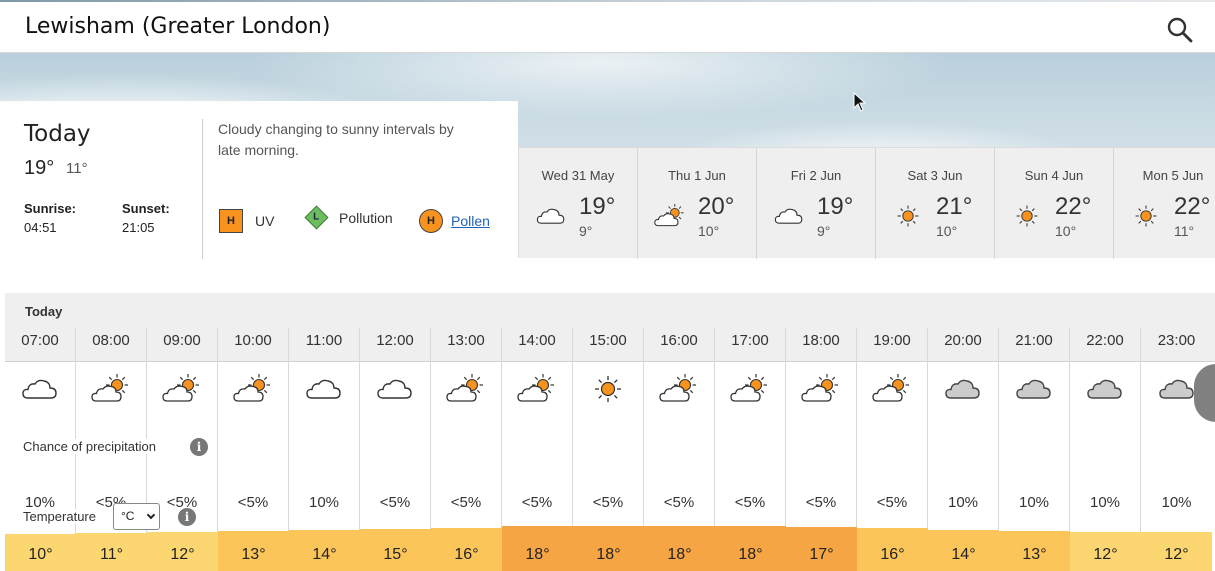 The image size is (1215, 571). I want to click on search-icon, so click(1180, 30).